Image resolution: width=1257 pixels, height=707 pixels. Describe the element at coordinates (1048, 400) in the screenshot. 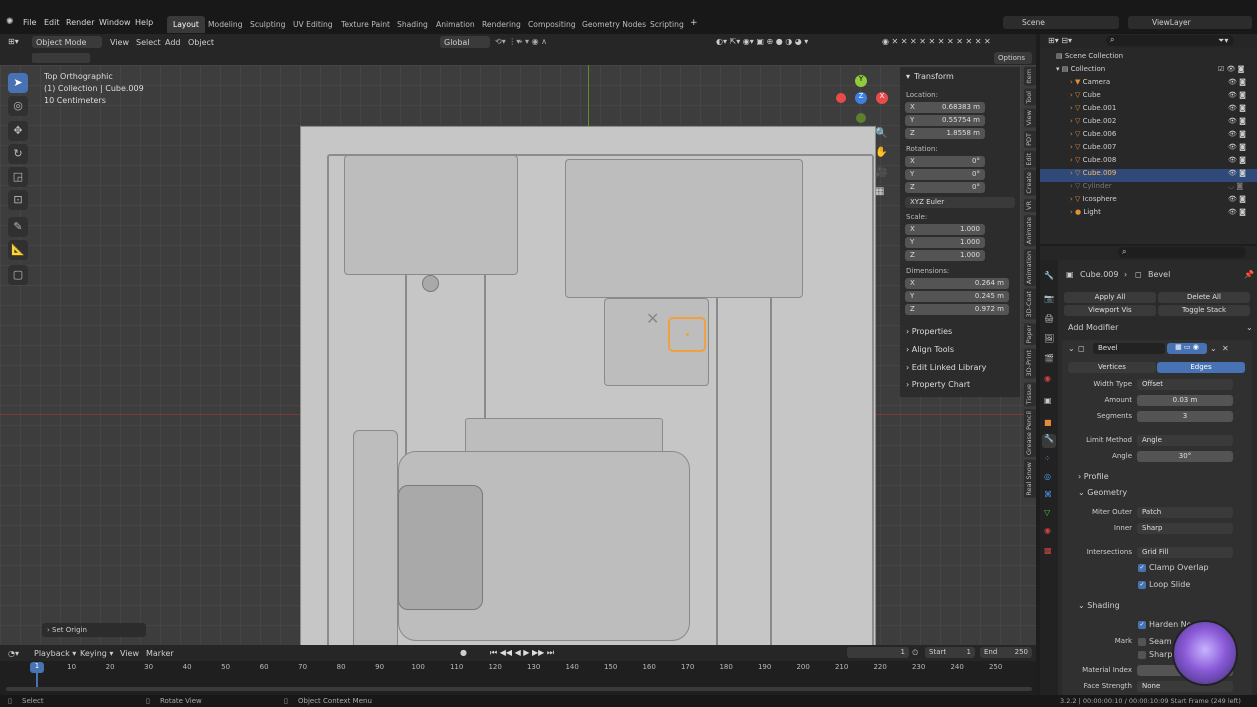

I see `collection-tab-icon: ▣` at that location.